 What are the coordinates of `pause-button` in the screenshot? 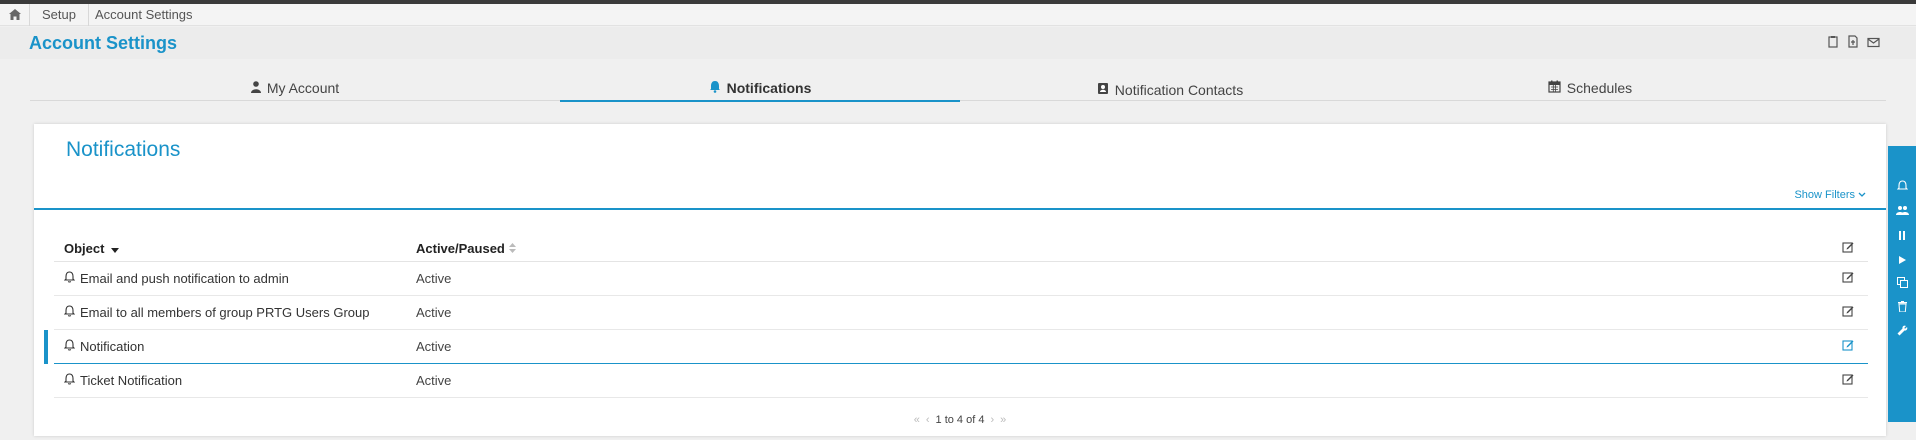 It's located at (1902, 236).